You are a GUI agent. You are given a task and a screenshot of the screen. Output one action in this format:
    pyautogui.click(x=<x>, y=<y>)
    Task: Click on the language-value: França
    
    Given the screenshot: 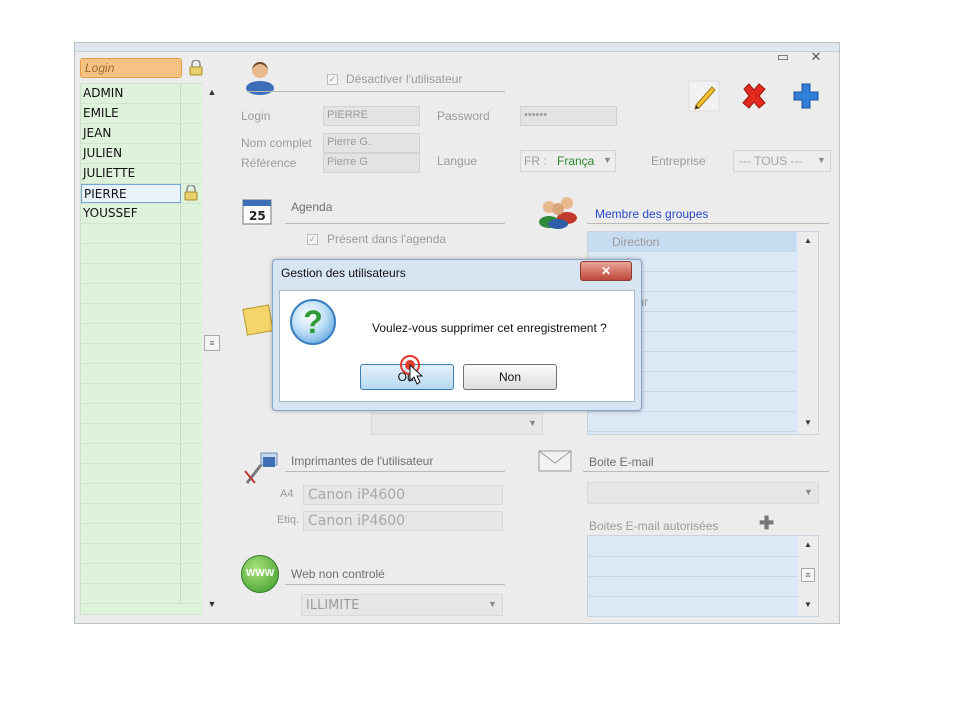 What is the action you would take?
    pyautogui.click(x=576, y=161)
    